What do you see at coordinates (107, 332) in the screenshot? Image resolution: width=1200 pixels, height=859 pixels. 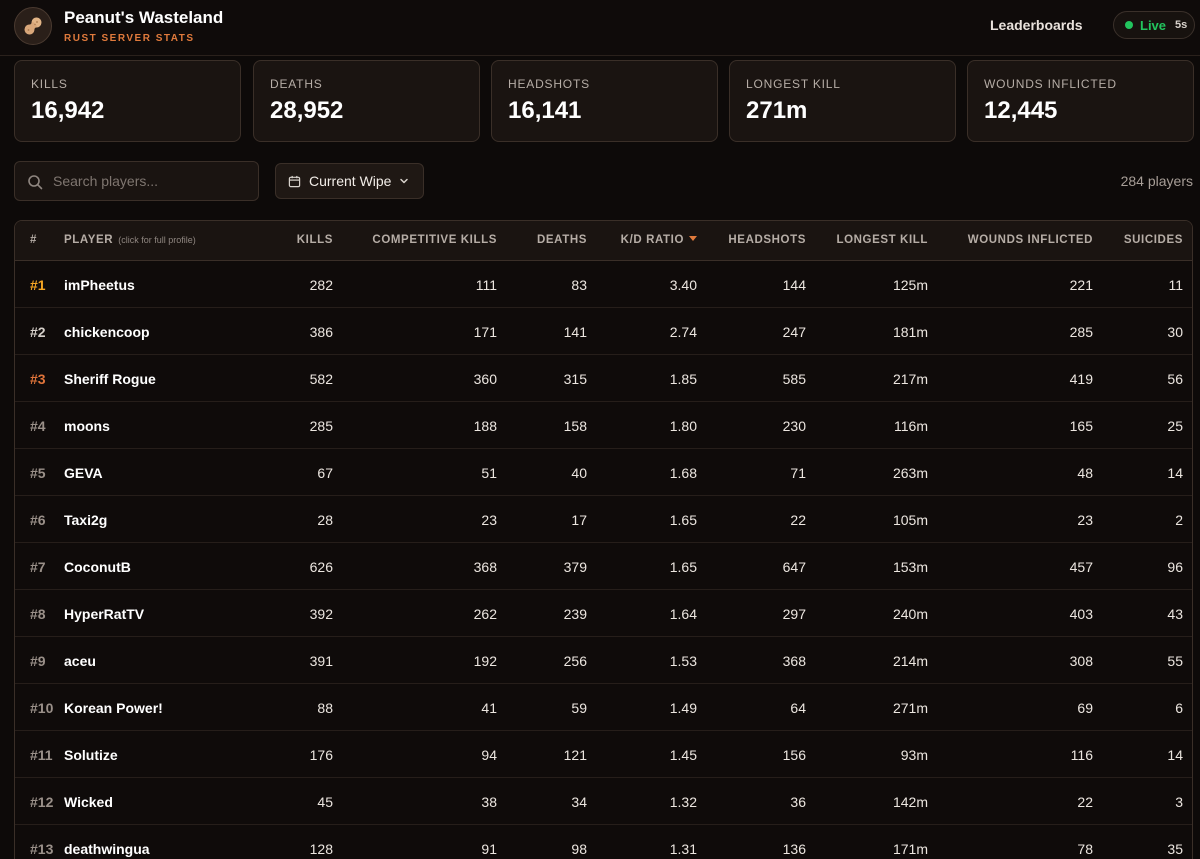 I see `player-name-link: chickencoop` at bounding box center [107, 332].